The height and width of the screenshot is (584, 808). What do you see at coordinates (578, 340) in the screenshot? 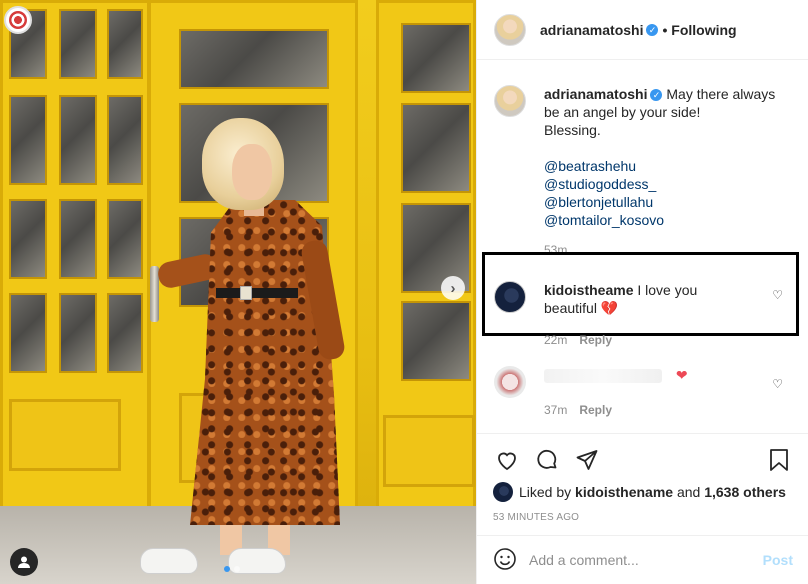
I see `comment-meta: 22m Reply` at bounding box center [578, 340].